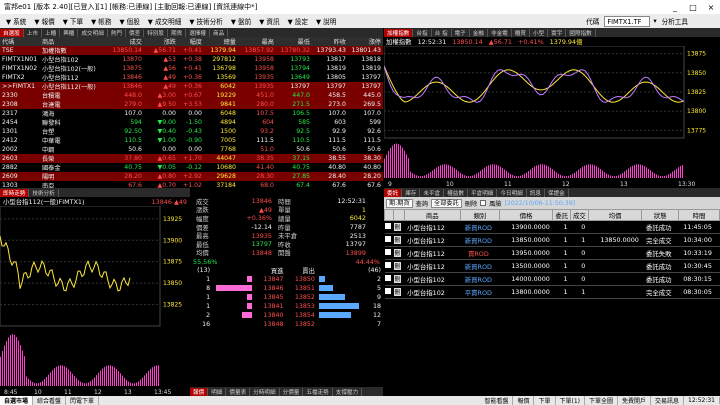 This screenshot has height=405, width=720. Describe the element at coordinates (20, 41) in the screenshot. I see `quote-col-header: 代碼` at that location.